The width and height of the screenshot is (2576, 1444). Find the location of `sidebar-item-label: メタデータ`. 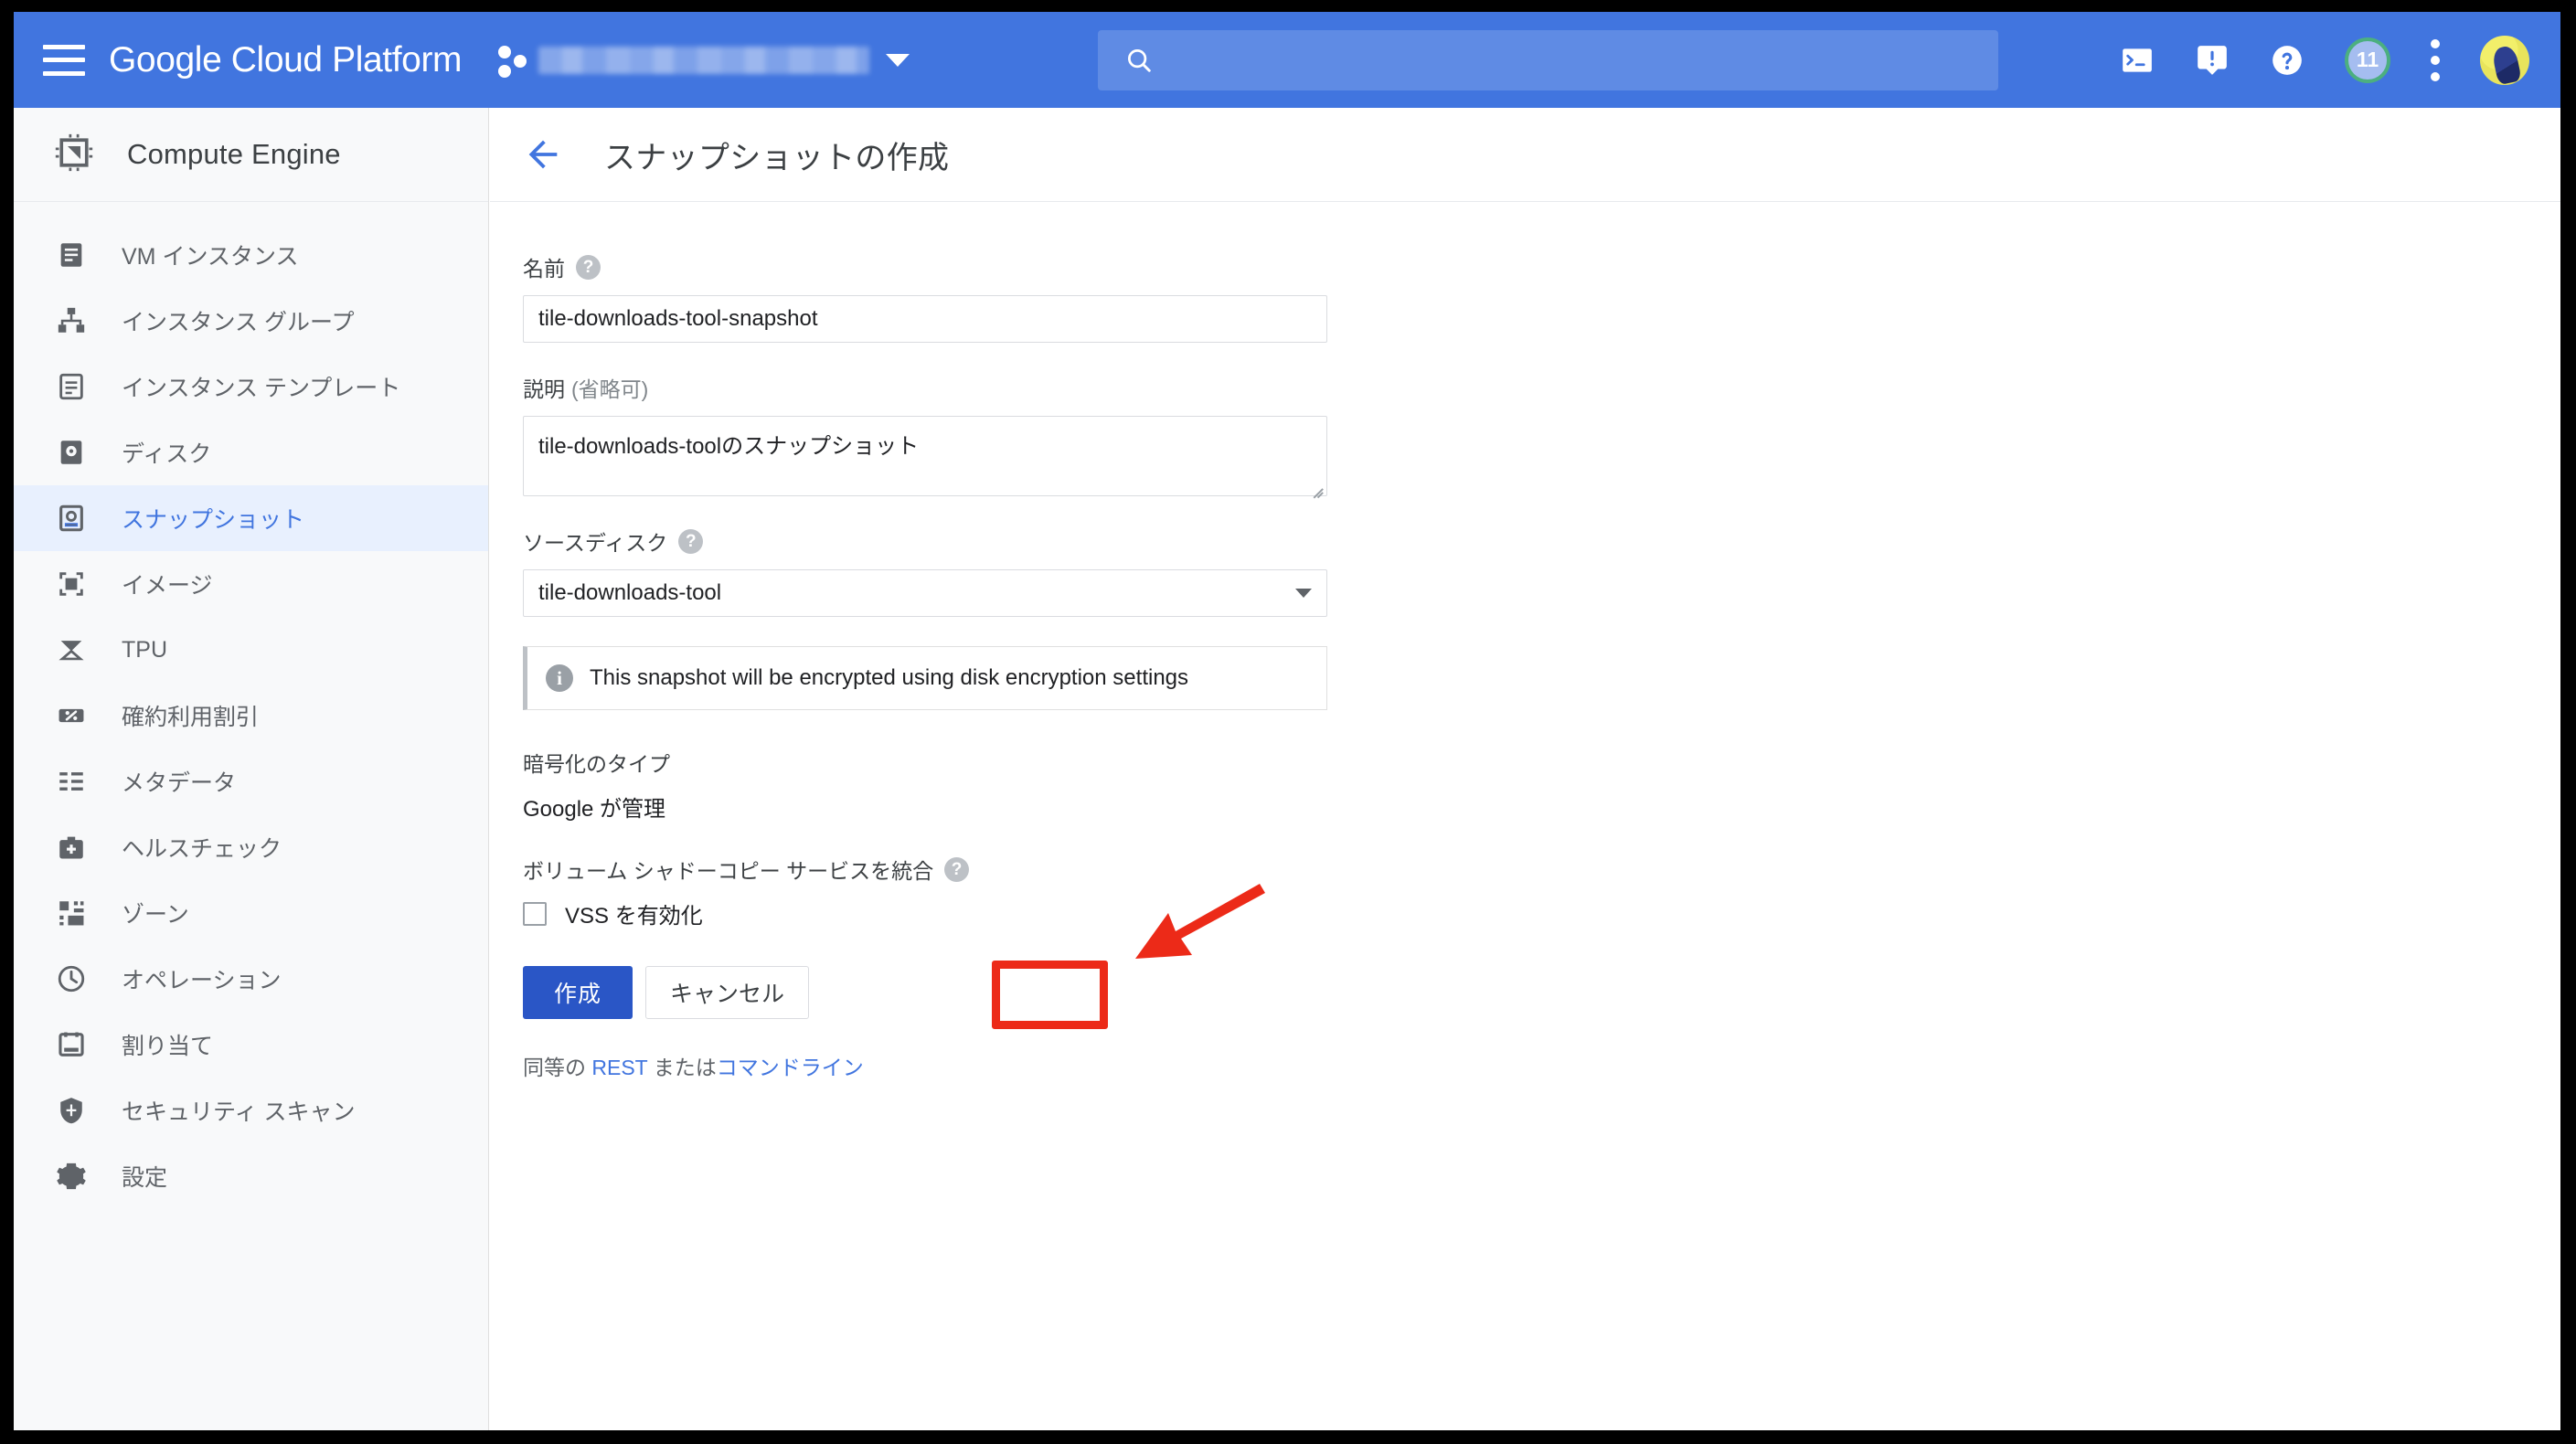

sidebar-item-label: メタデータ is located at coordinates (179, 783).